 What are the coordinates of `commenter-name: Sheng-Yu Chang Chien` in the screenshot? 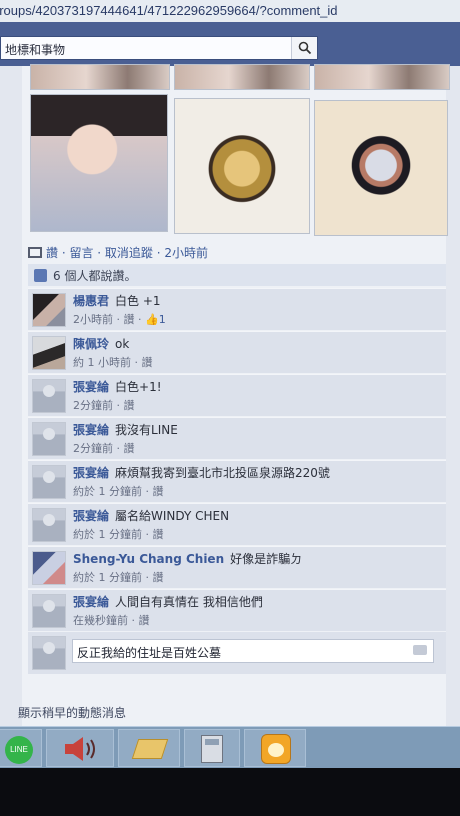 It's located at (148, 559).